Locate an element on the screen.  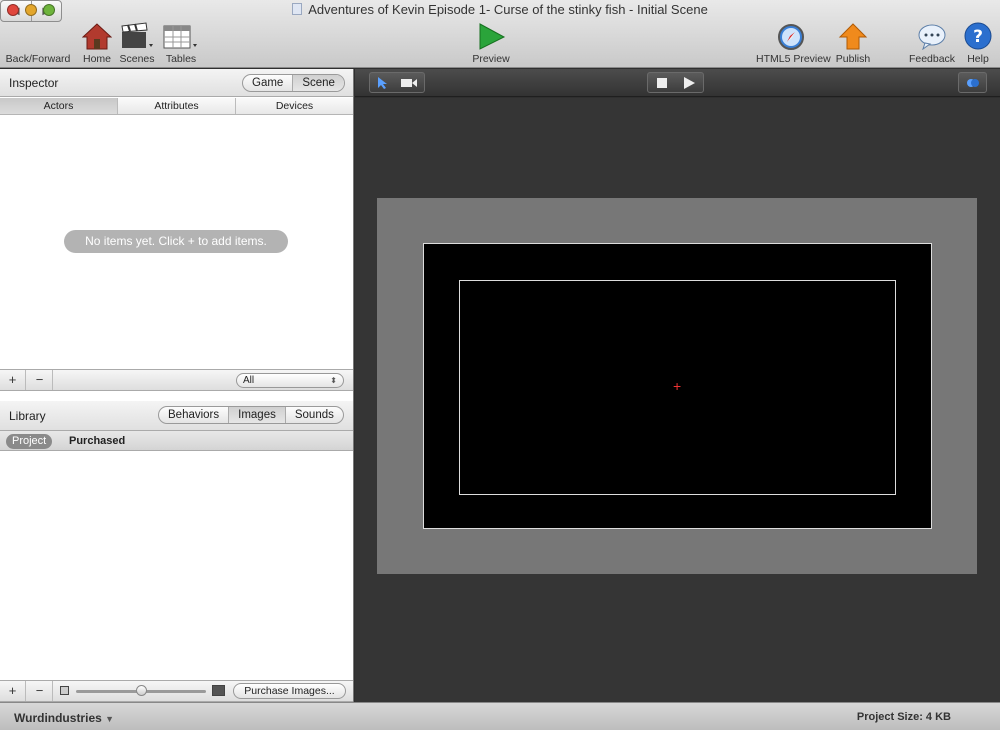
tab-purchased: Purchased is located at coordinates (97, 441).